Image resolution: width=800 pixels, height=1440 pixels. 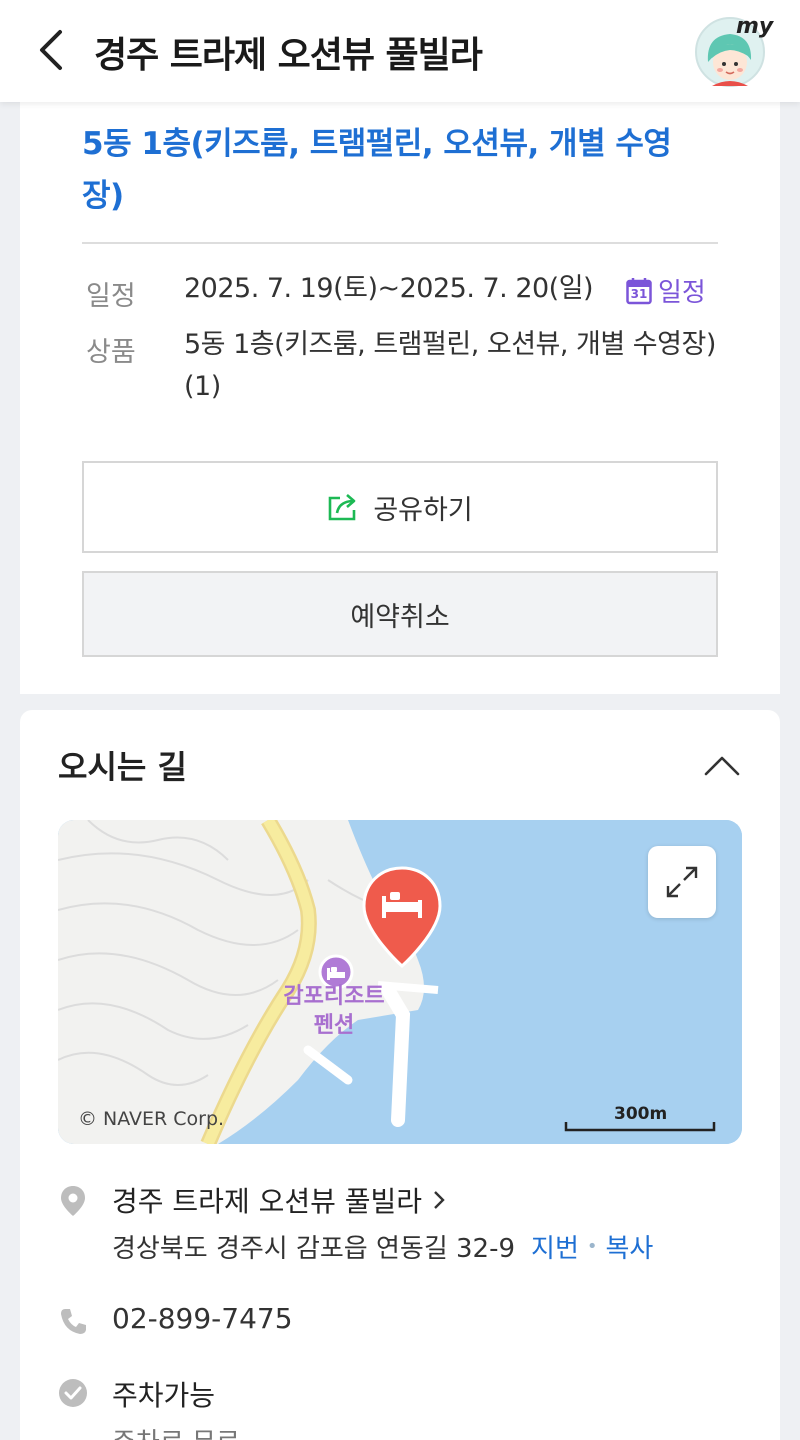 I want to click on top-header: 경주 트라제 오션뷰 풀빌라 my, so click(x=400, y=51).